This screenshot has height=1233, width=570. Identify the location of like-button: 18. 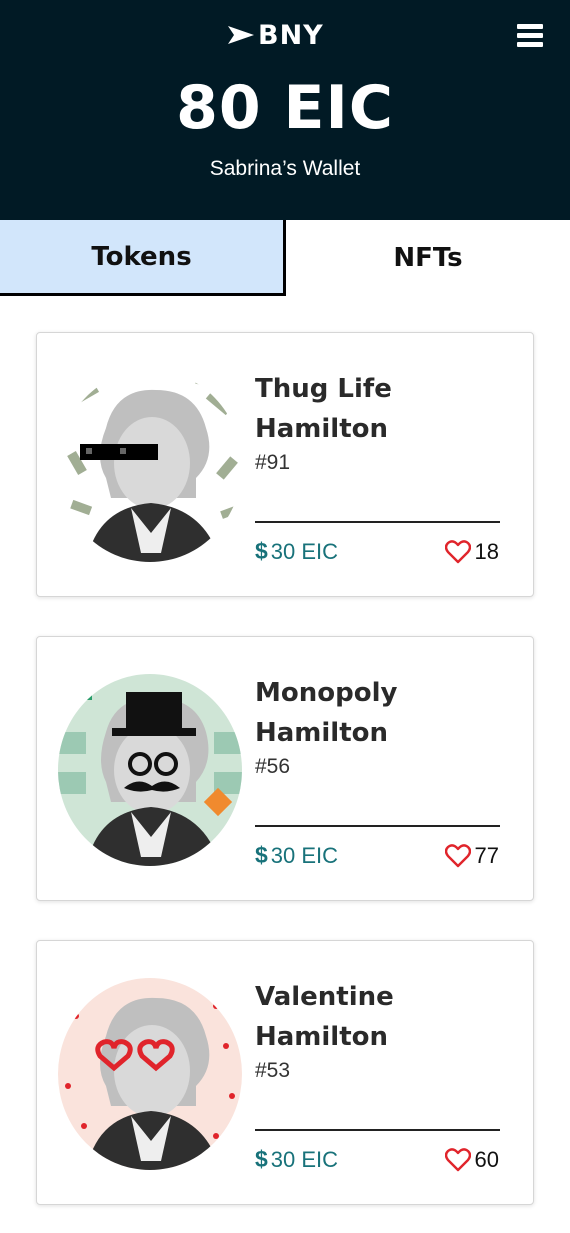
(471, 552).